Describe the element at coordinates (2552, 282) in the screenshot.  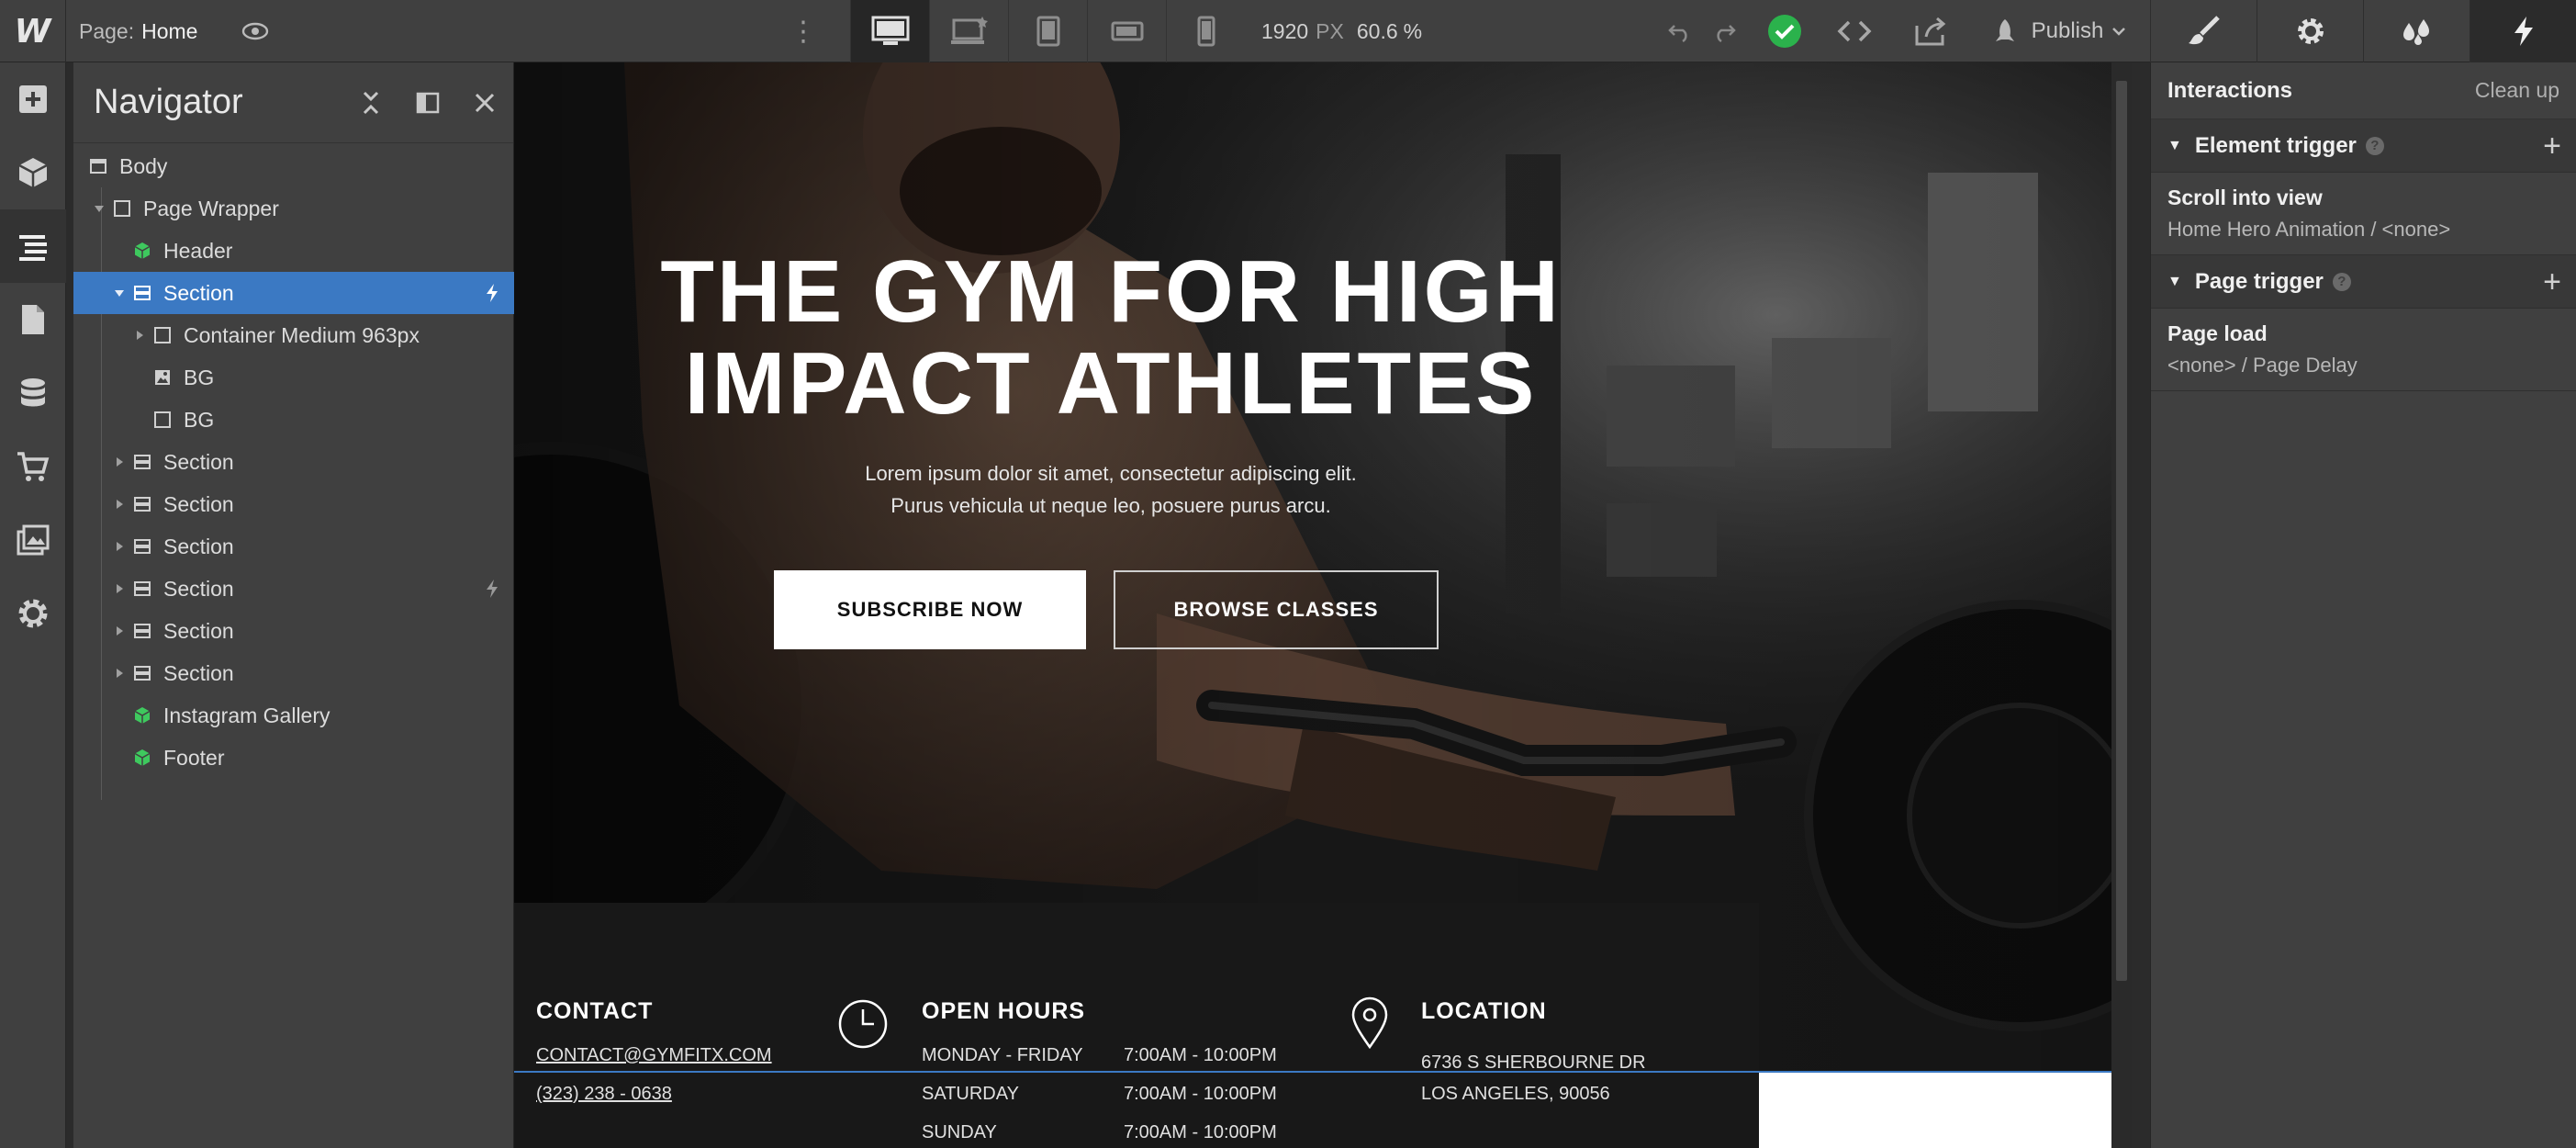
I see `add-page-trigger-icon: +` at that location.